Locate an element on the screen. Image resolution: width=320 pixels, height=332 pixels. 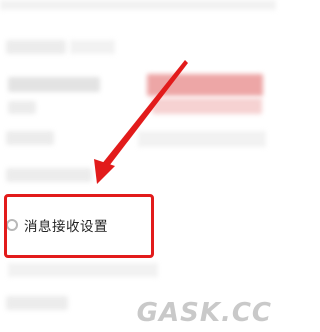
arrow-head is located at coordinates (104, 171).